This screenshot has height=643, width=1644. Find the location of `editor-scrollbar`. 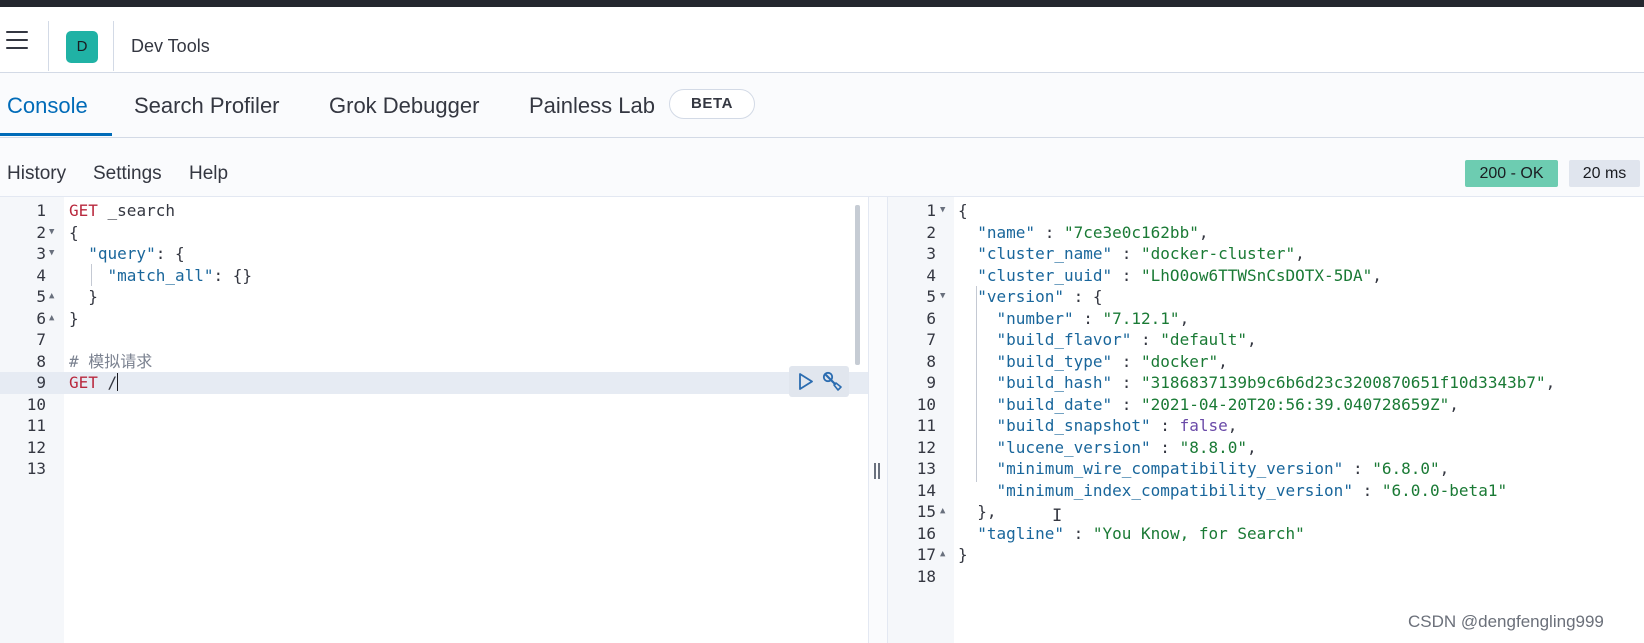

editor-scrollbar is located at coordinates (857, 285).